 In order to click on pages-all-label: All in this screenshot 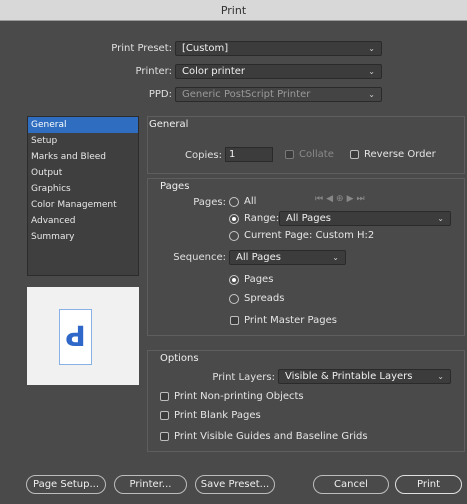, I will do `click(250, 201)`.